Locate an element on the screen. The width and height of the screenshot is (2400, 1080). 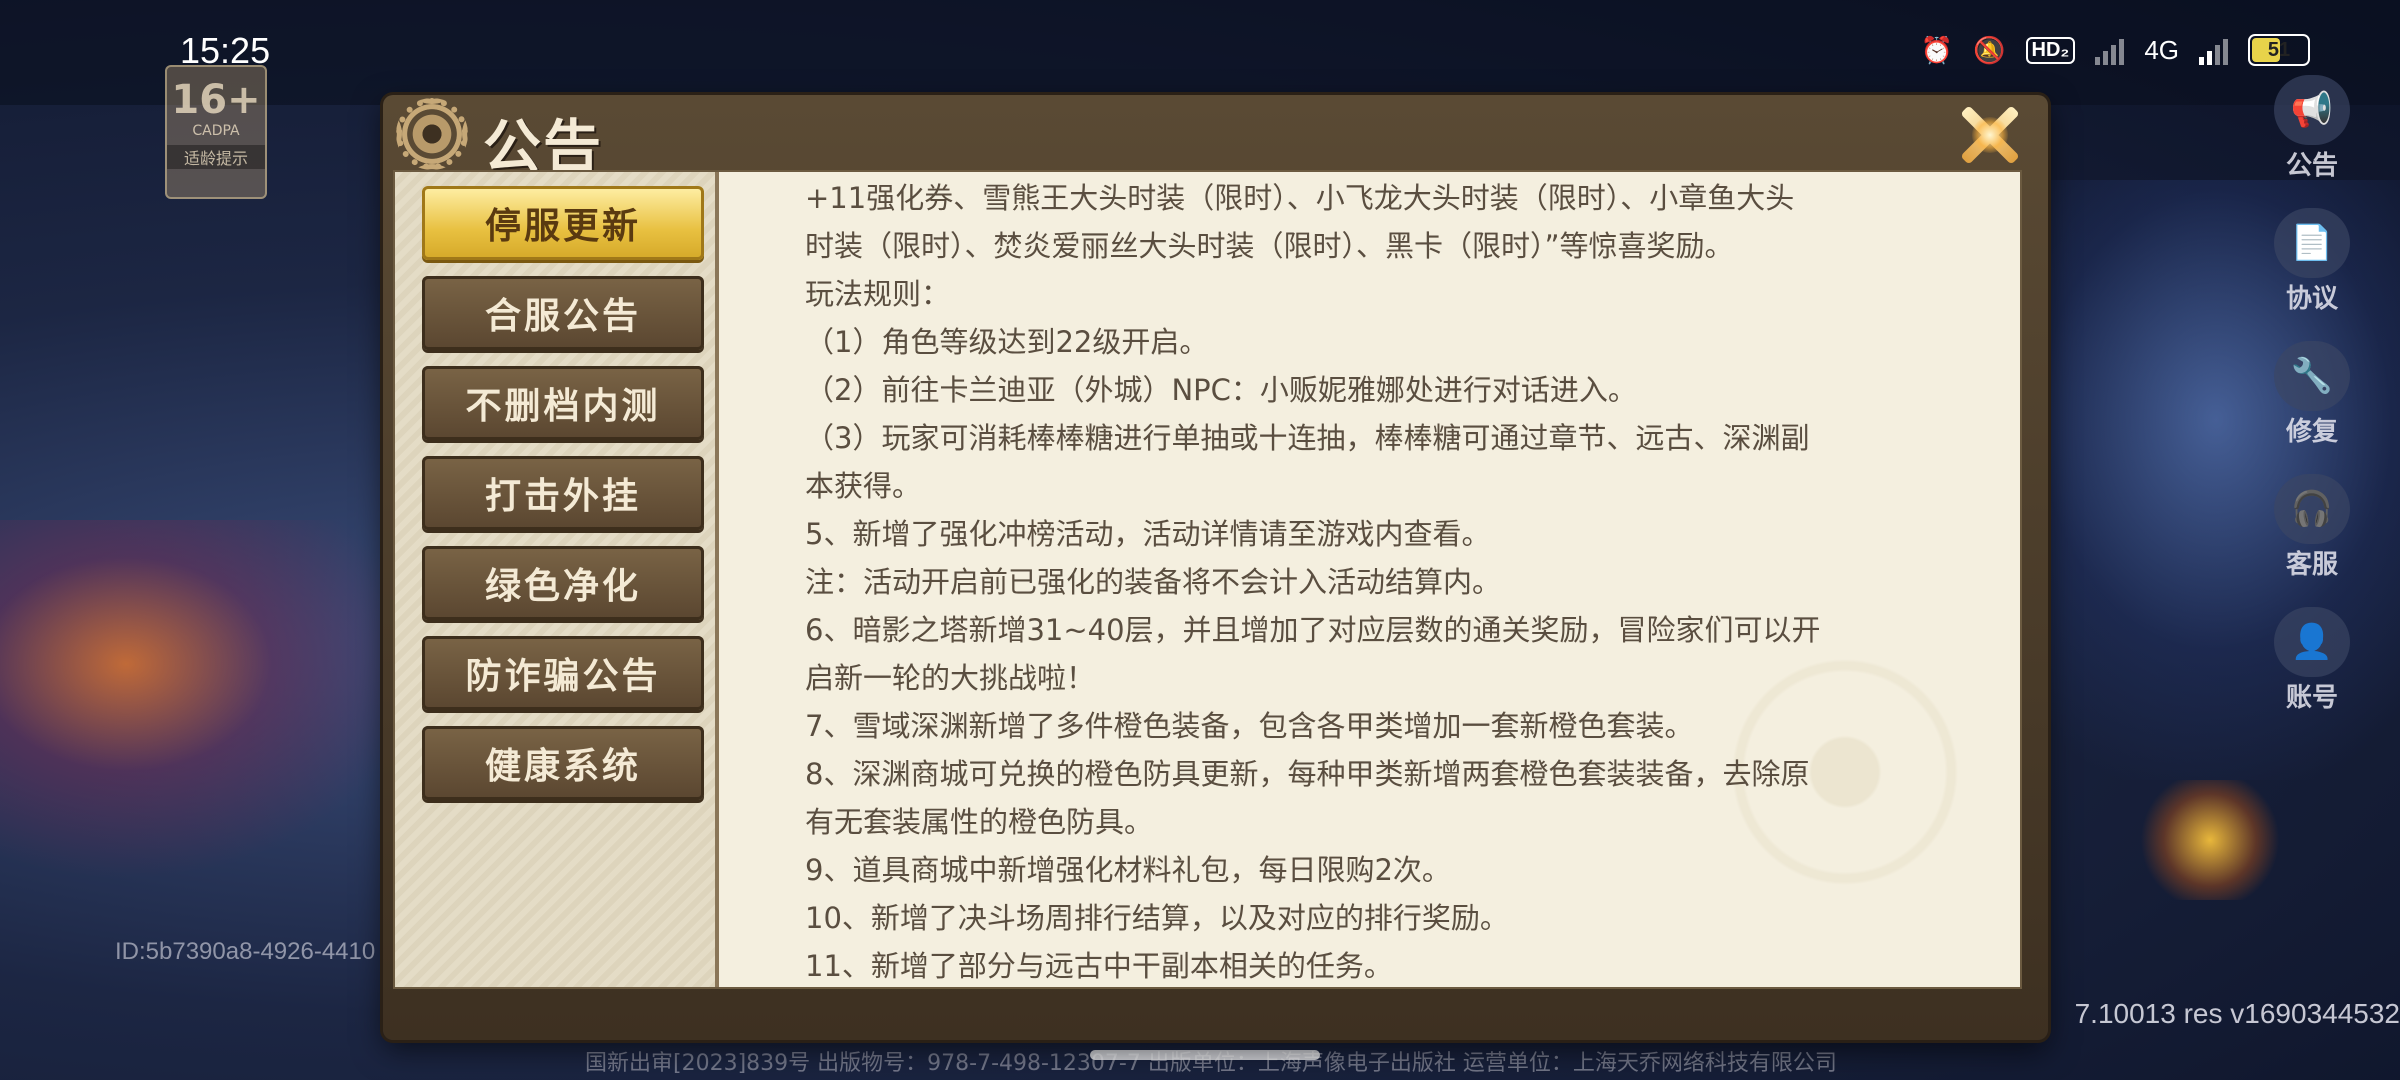
alarm-icon: ⏰ is located at coordinates (1937, 49).